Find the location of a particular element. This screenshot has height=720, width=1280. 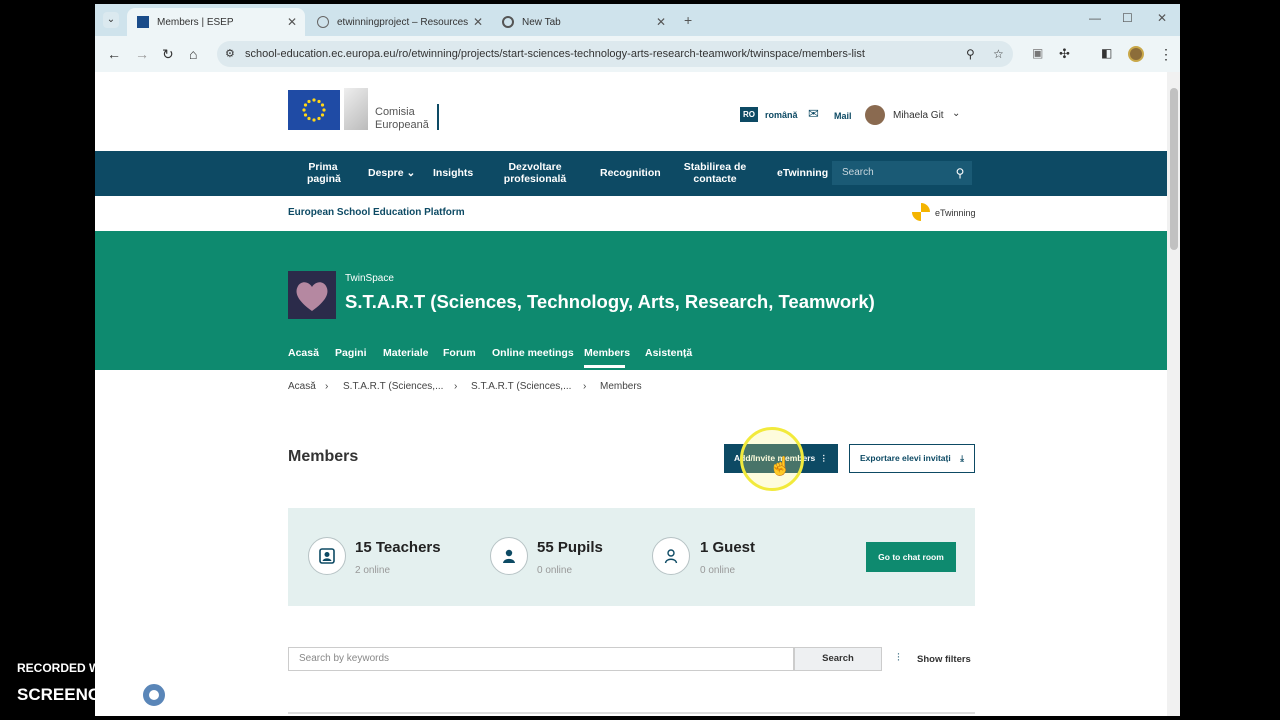

nav-search-input: Search is located at coordinates (890, 173).